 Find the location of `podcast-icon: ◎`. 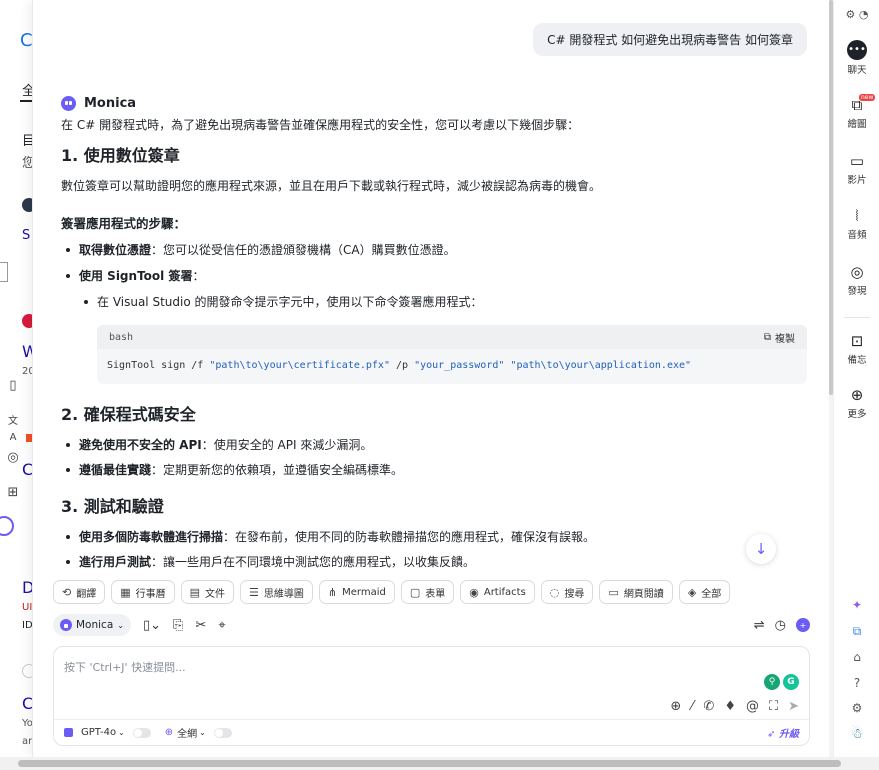

podcast-icon: ◎ is located at coordinates (13, 458).